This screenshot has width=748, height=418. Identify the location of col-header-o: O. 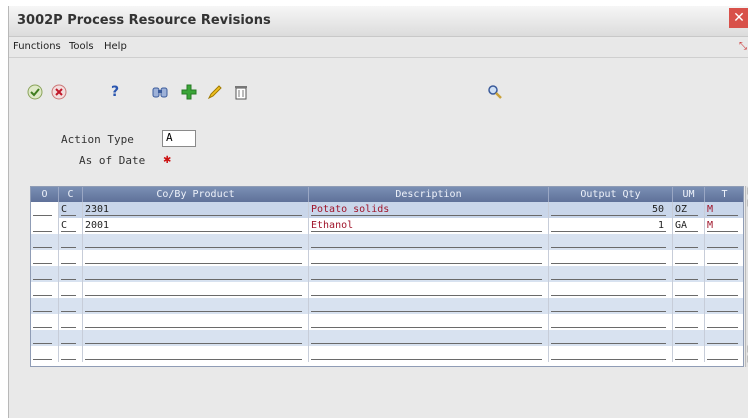
(45, 194).